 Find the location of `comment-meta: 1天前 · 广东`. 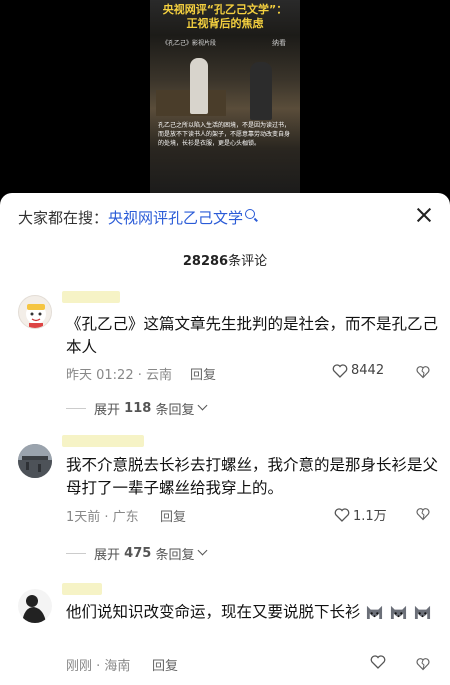

comment-meta: 1天前 · 广东 is located at coordinates (102, 517).